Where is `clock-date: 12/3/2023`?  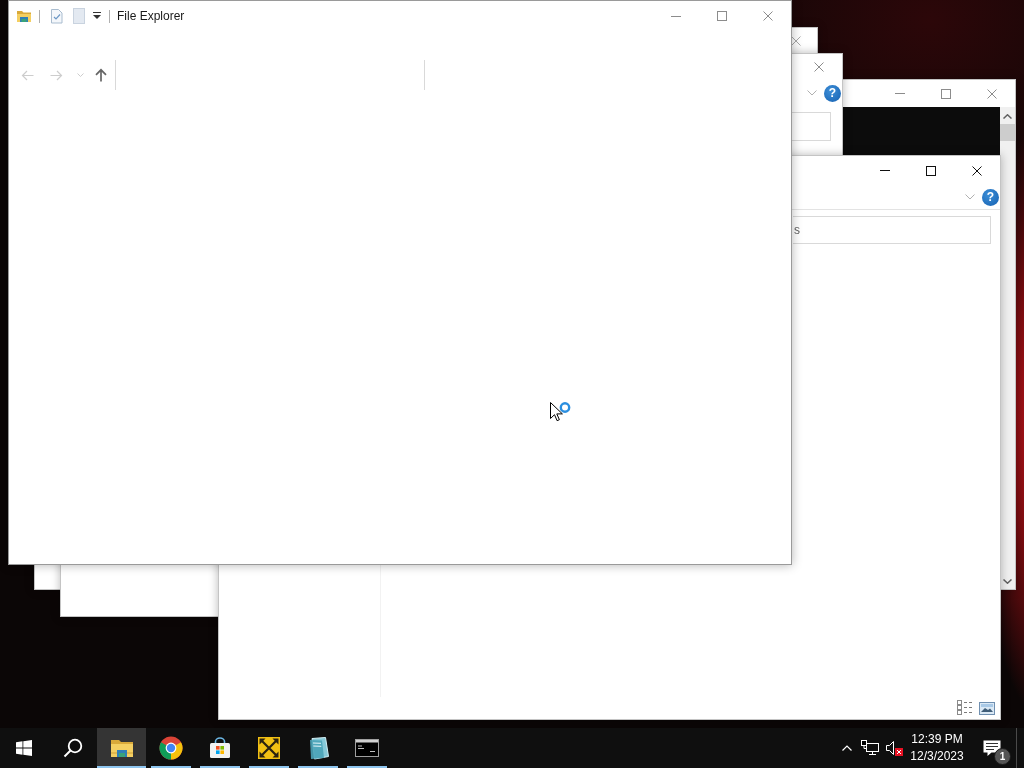
clock-date: 12/3/2023 is located at coordinates (937, 756).